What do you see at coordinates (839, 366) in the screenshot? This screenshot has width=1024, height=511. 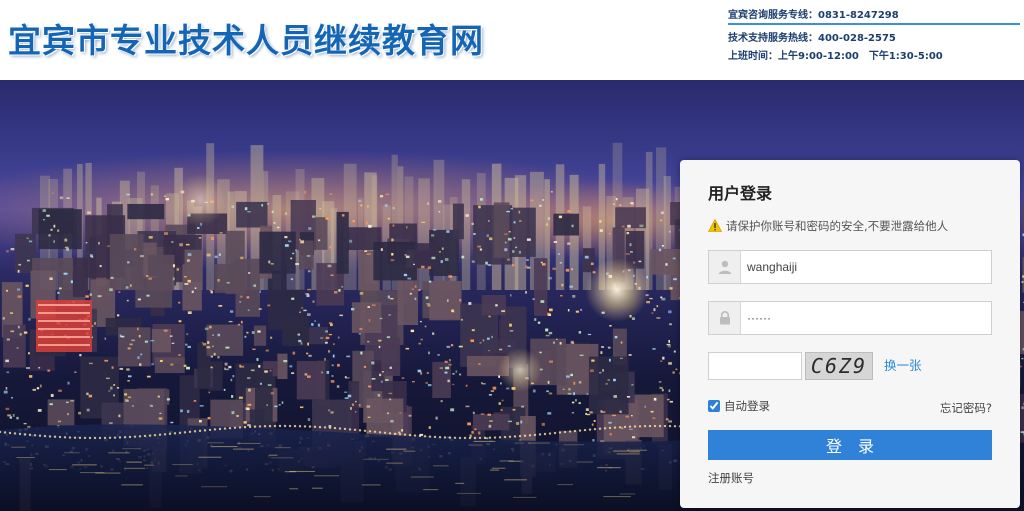 I see `captcha-image: C6Z9` at bounding box center [839, 366].